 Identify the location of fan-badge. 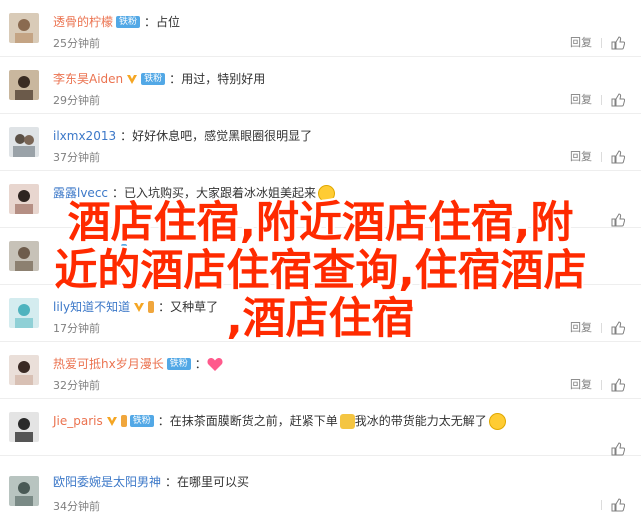
(124, 250).